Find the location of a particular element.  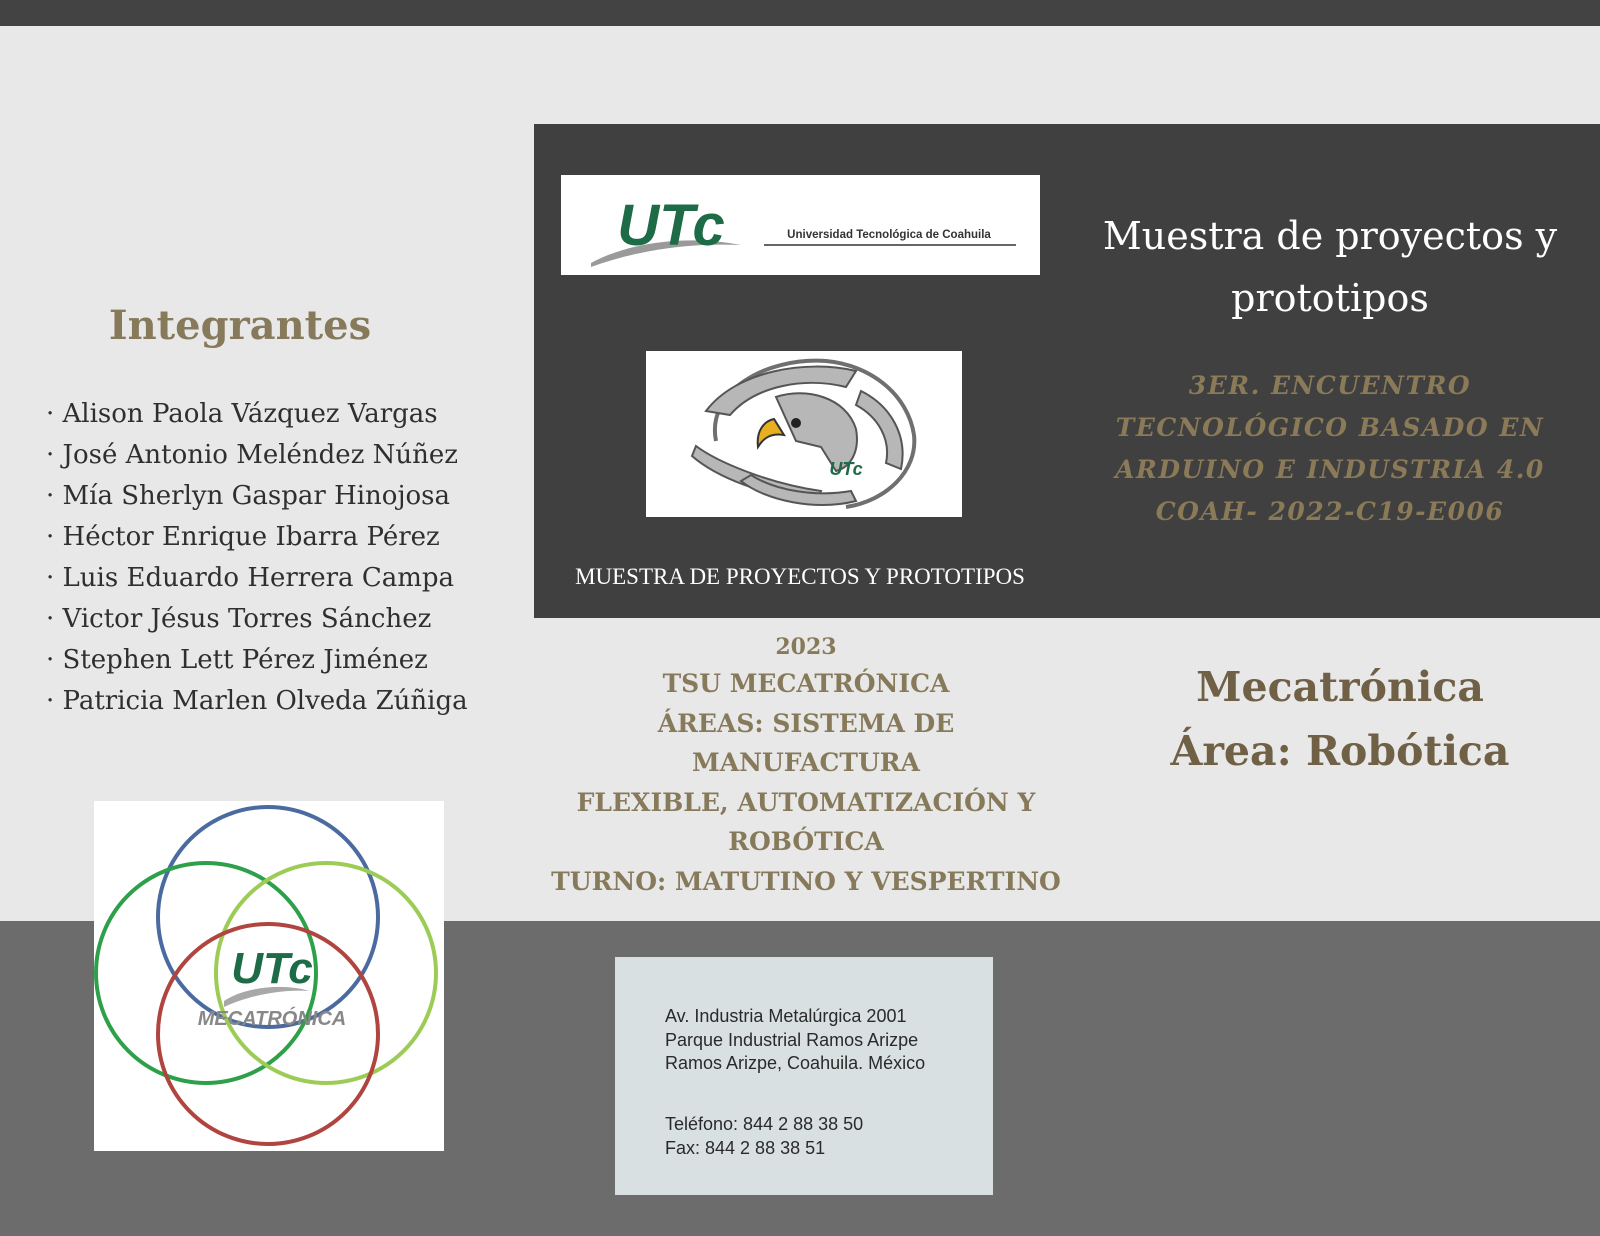

event-subtitle-line: TECNOLÓGICO BASADO EN is located at coordinates (1330, 427).